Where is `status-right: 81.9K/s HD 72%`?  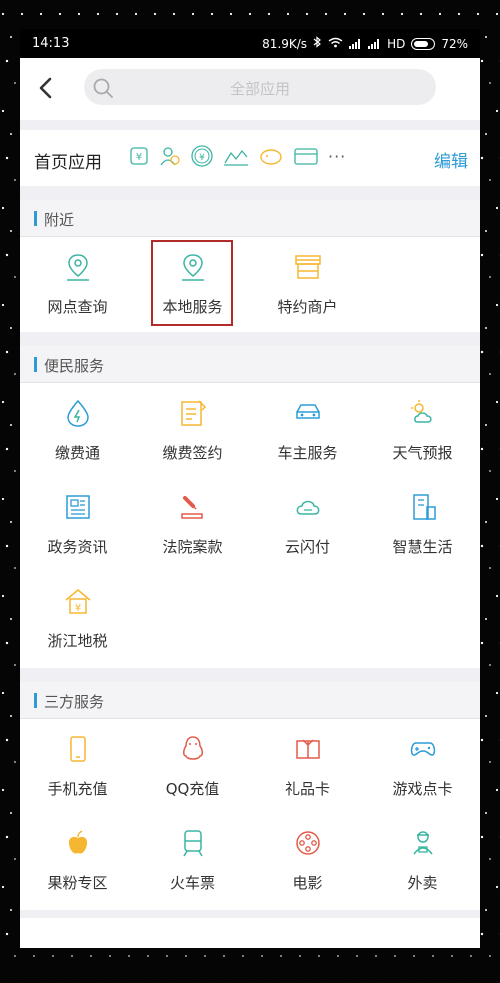 status-right: 81.9K/s HD 72% is located at coordinates (365, 43).